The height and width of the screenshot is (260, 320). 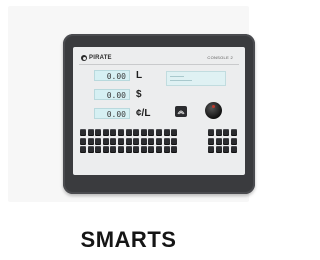 I want to click on dollars-readout: 0.00, so click(x=112, y=94).